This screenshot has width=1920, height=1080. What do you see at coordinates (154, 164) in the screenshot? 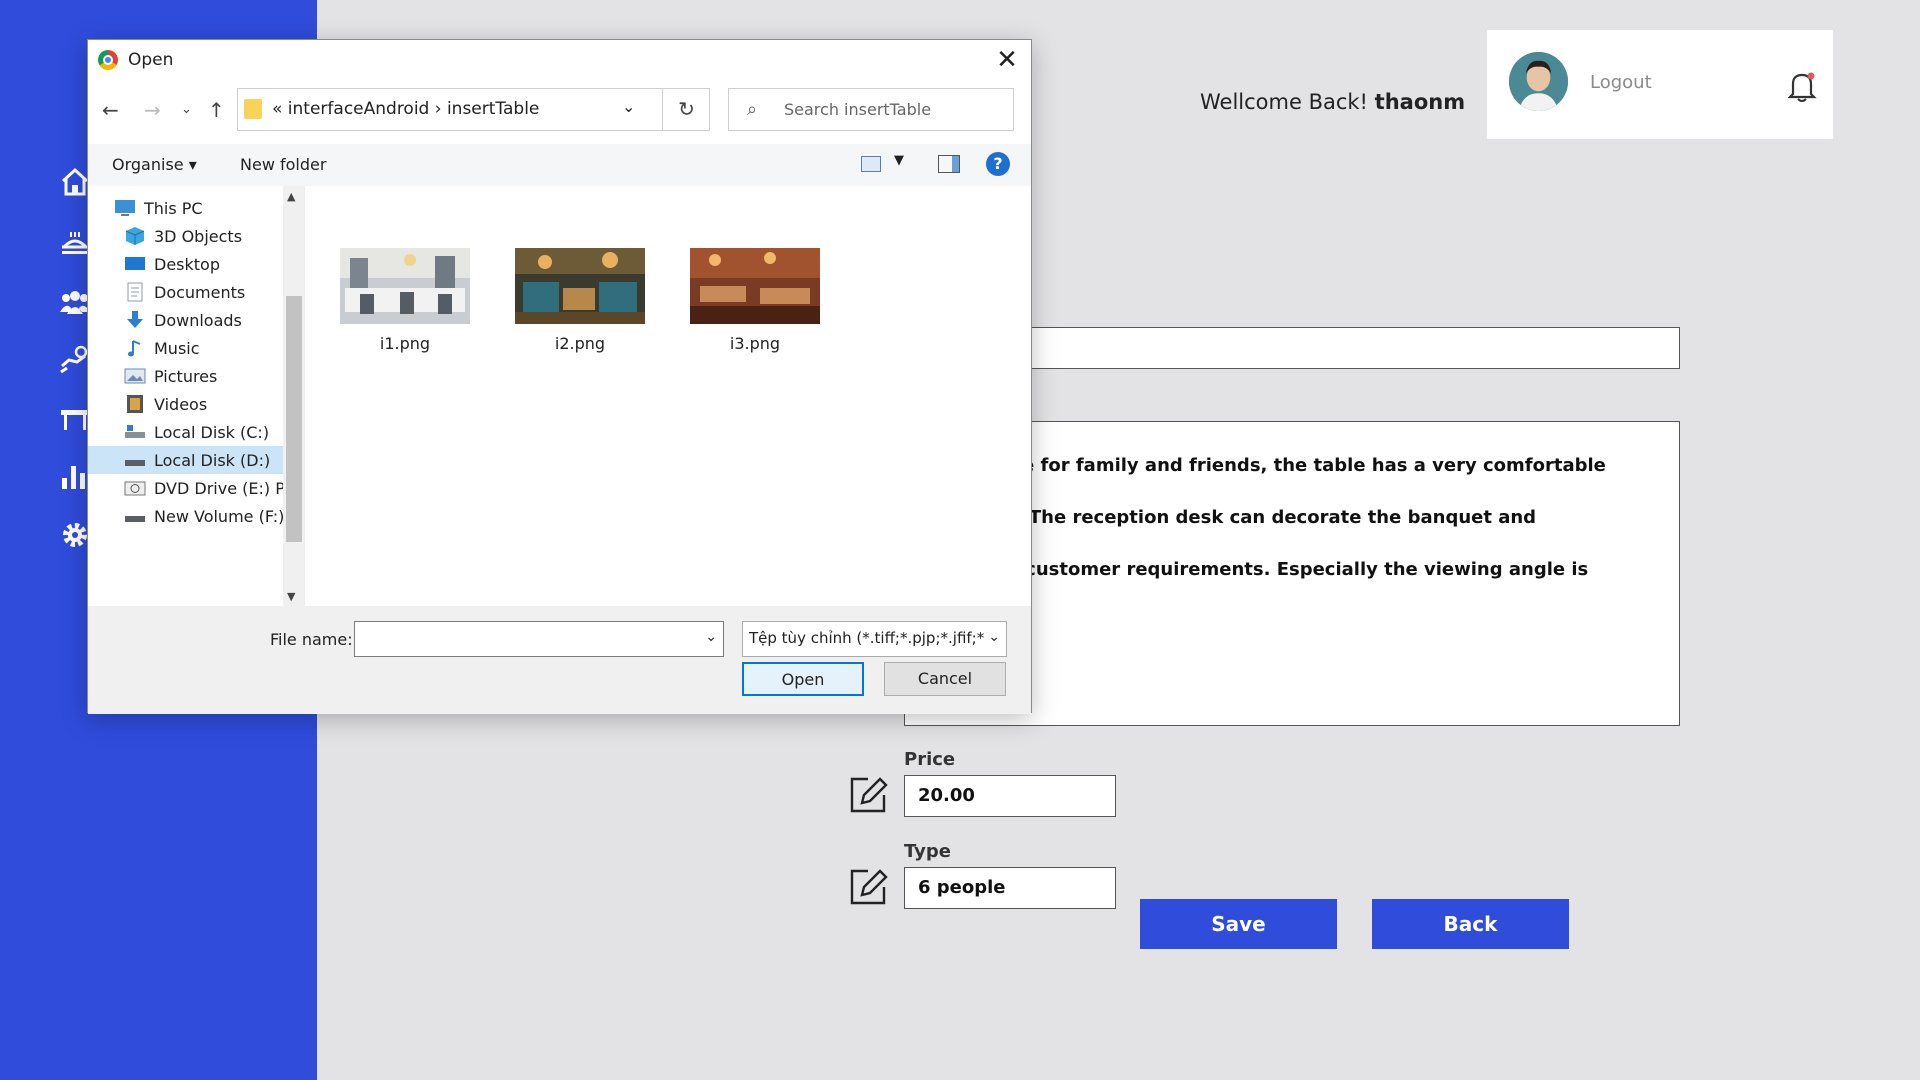
I see `organise-menu: Organise ▾` at bounding box center [154, 164].